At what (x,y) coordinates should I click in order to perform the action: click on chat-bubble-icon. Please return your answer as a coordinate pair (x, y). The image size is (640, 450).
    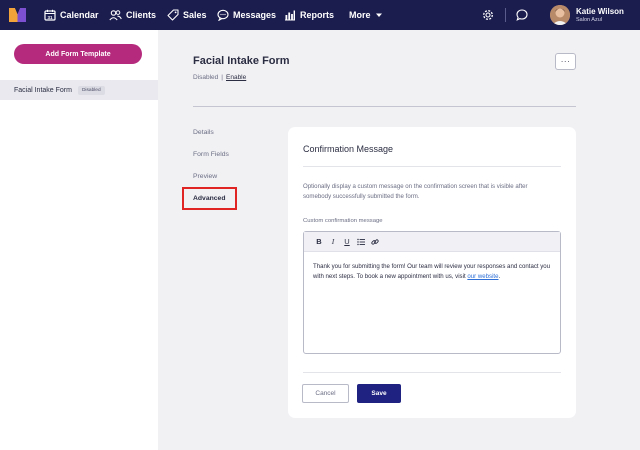
    Looking at the image, I should click on (522, 15).